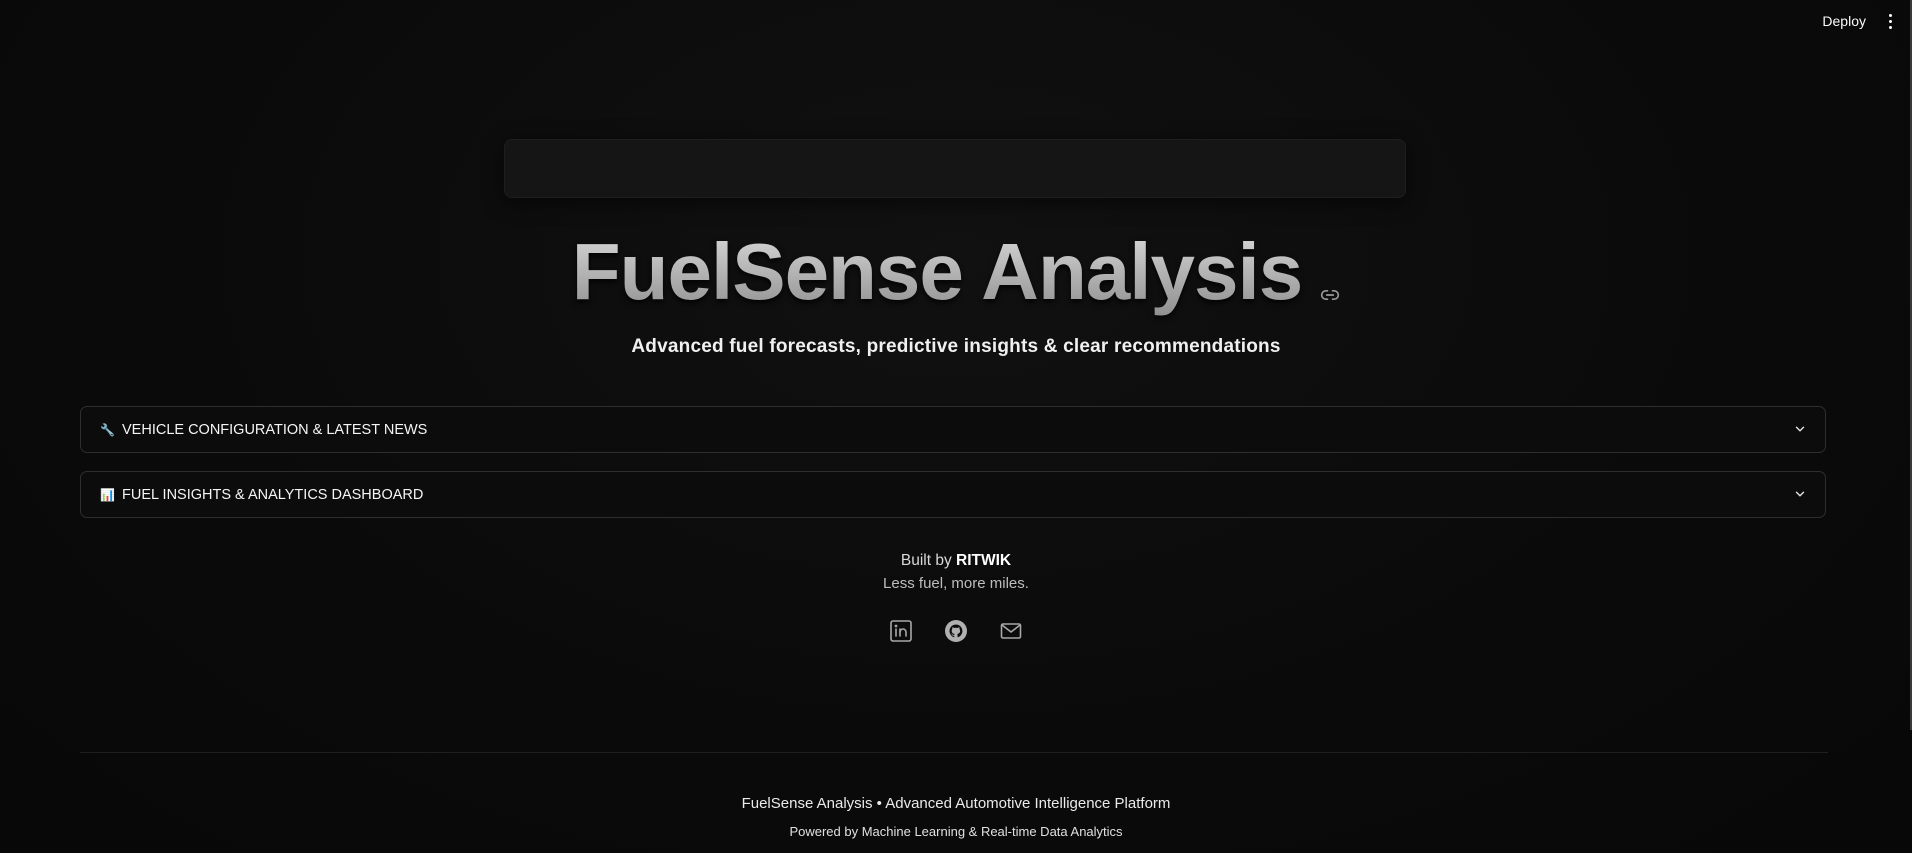 Image resolution: width=1912 pixels, height=853 pixels. I want to click on footer-divider, so click(954, 752).